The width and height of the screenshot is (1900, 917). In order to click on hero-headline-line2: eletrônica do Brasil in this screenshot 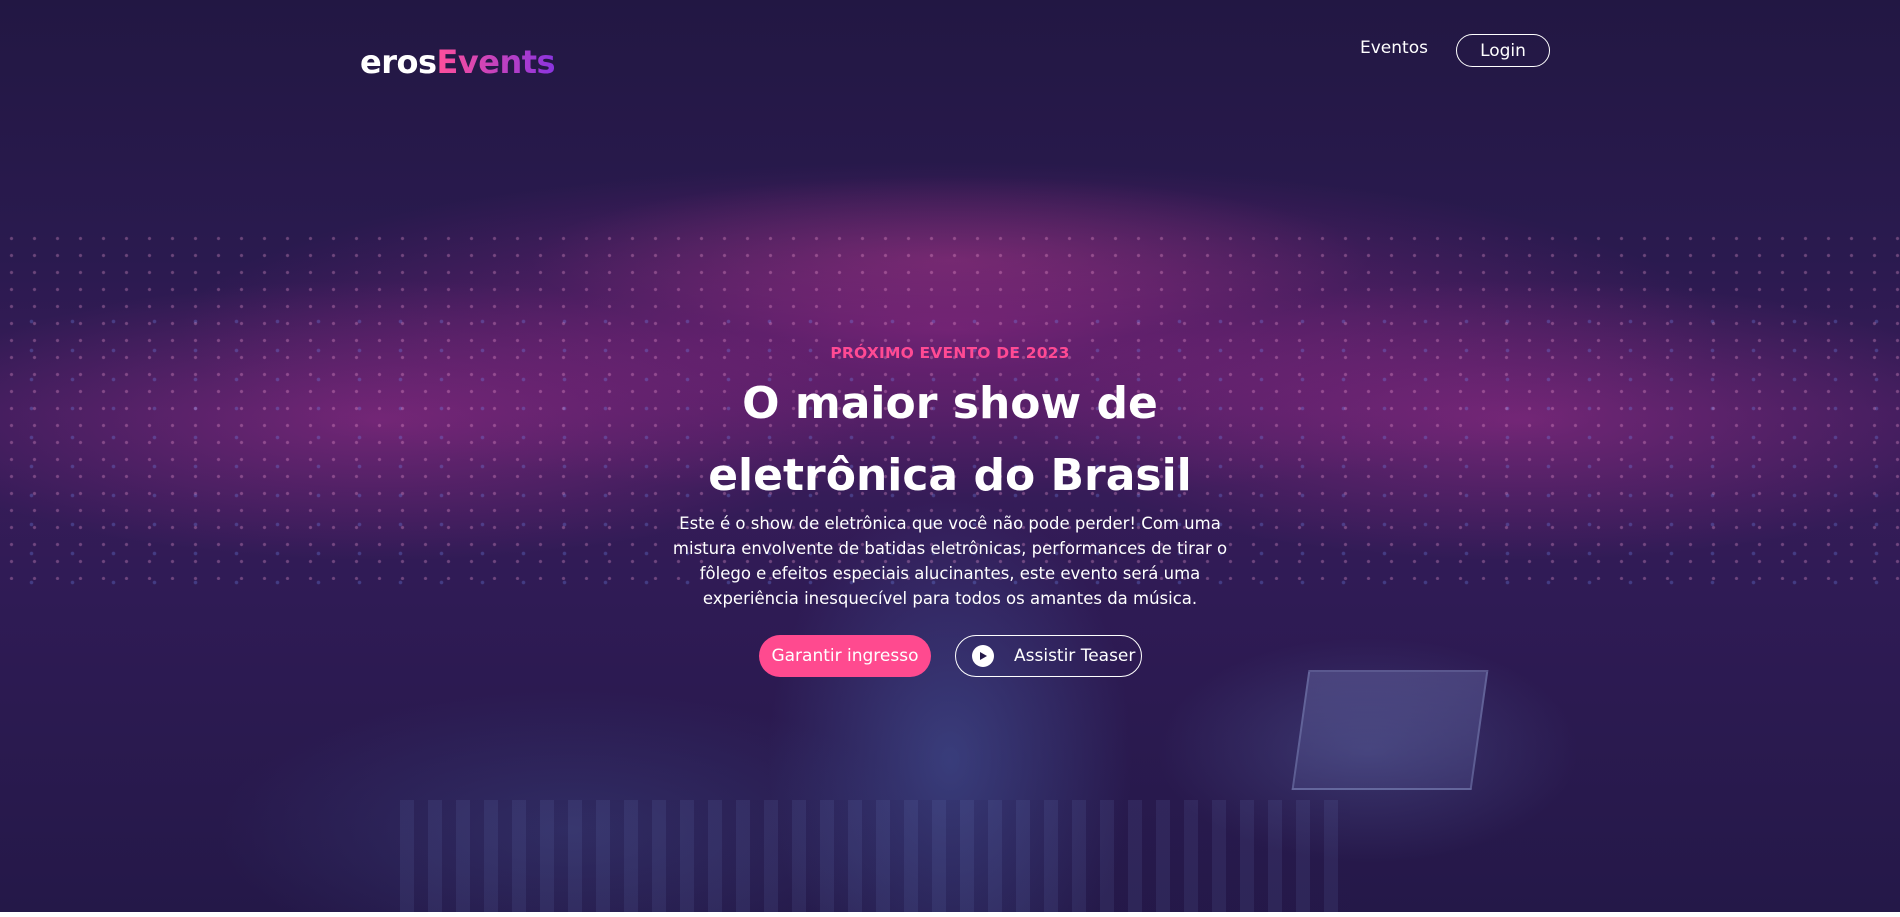, I will do `click(950, 475)`.